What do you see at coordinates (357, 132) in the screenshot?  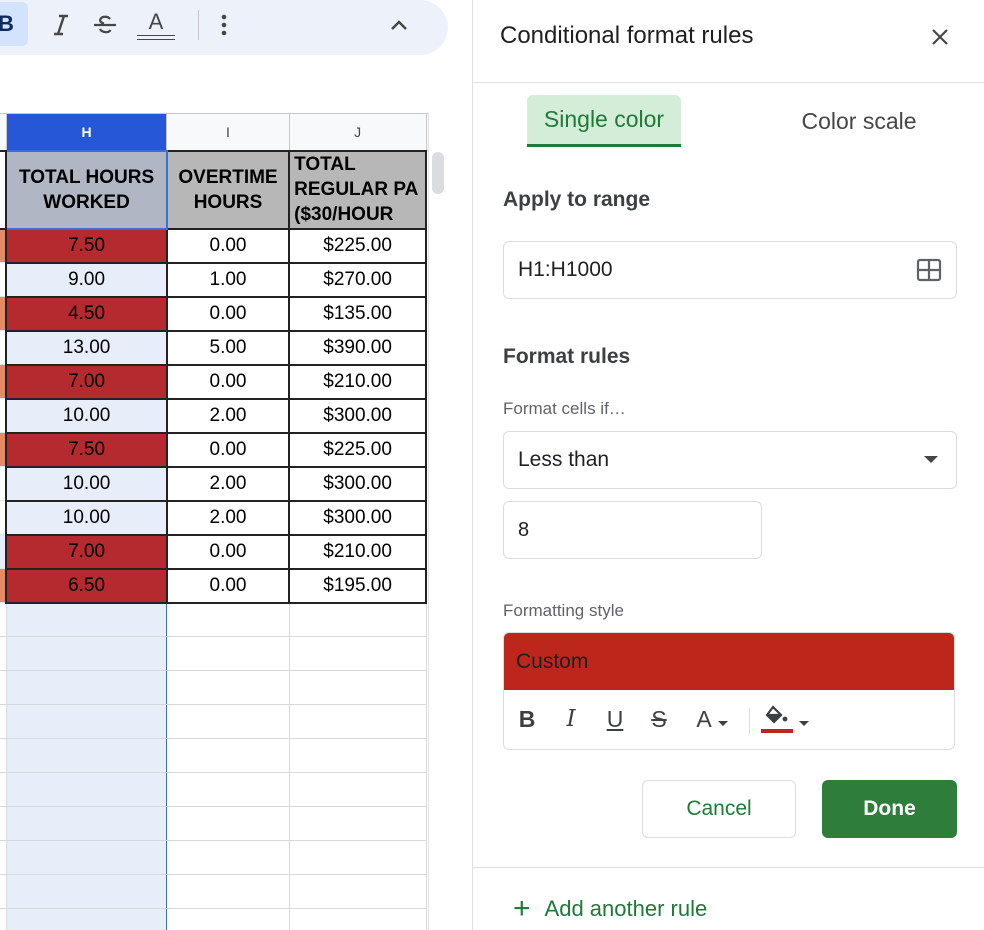 I see `column-header-j: J` at bounding box center [357, 132].